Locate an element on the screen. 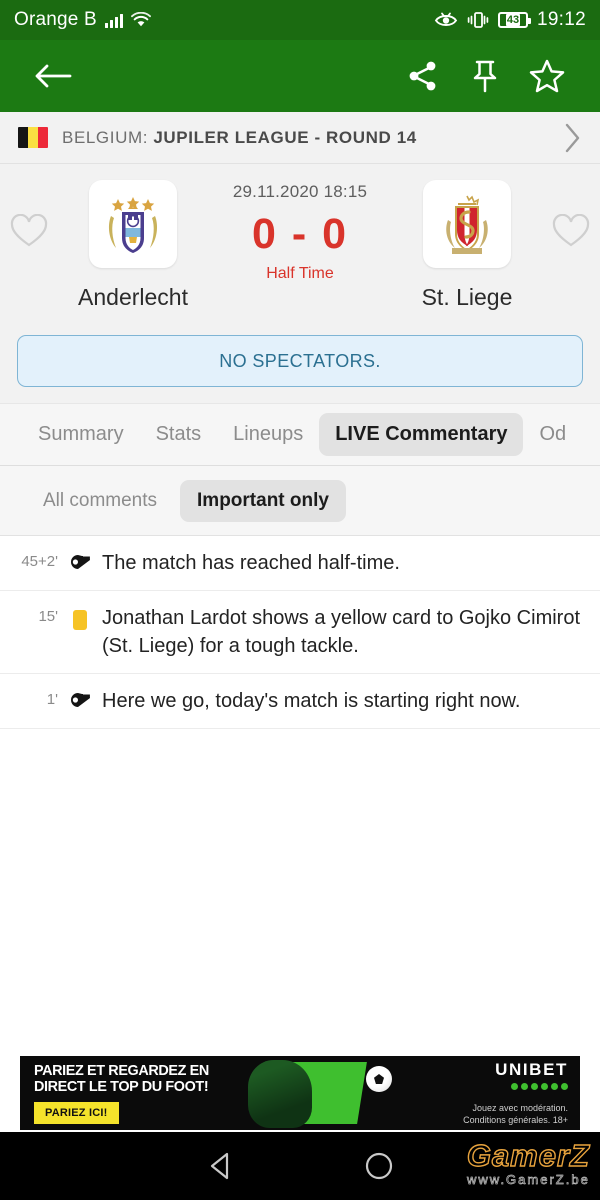 The image size is (600, 1200). chevron-right-icon is located at coordinates (572, 138).